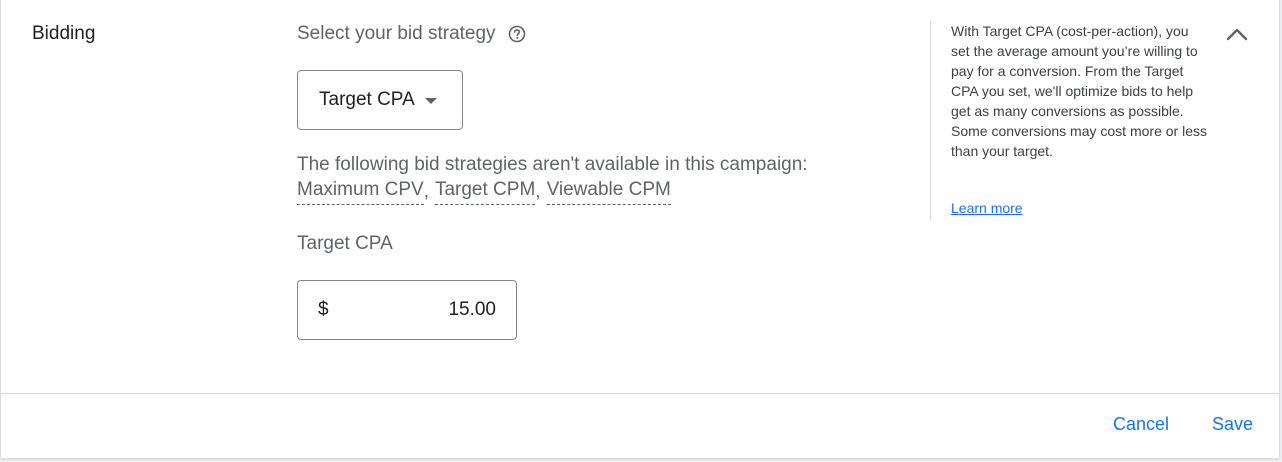 The width and height of the screenshot is (1282, 462). What do you see at coordinates (367, 99) in the screenshot?
I see `bid-strategy-selected: Target CPA` at bounding box center [367, 99].